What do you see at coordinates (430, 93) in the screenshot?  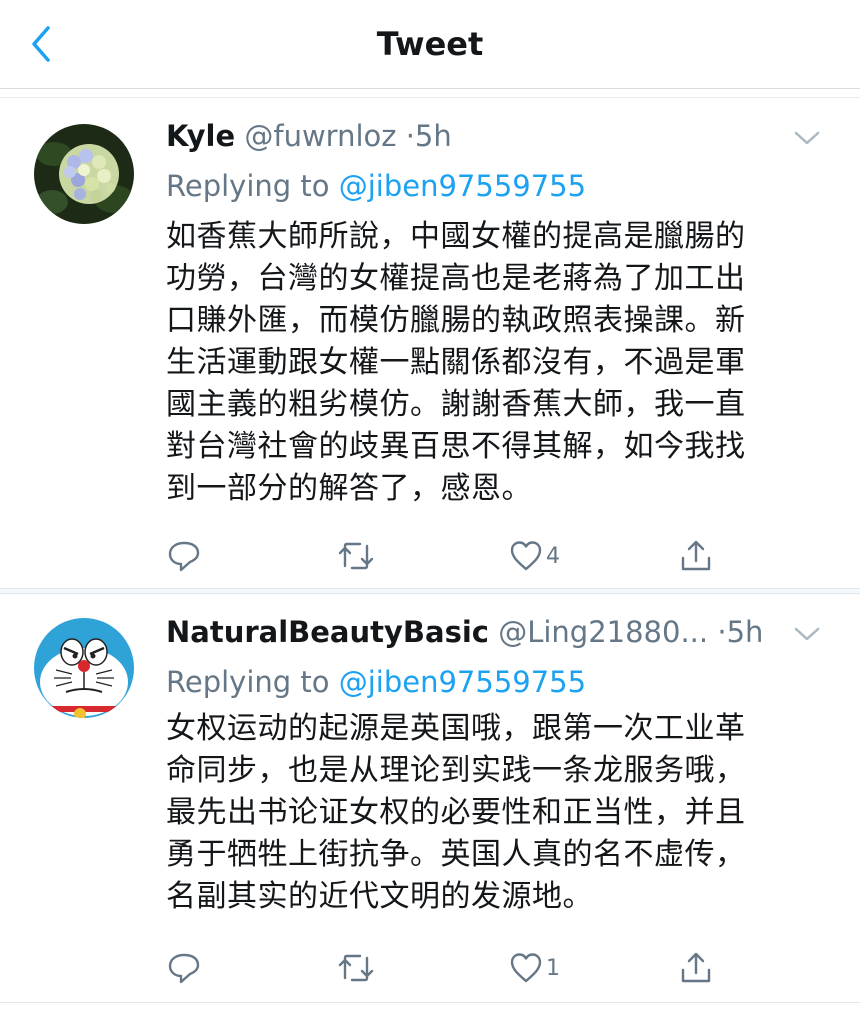 I see `header-divider` at bounding box center [430, 93].